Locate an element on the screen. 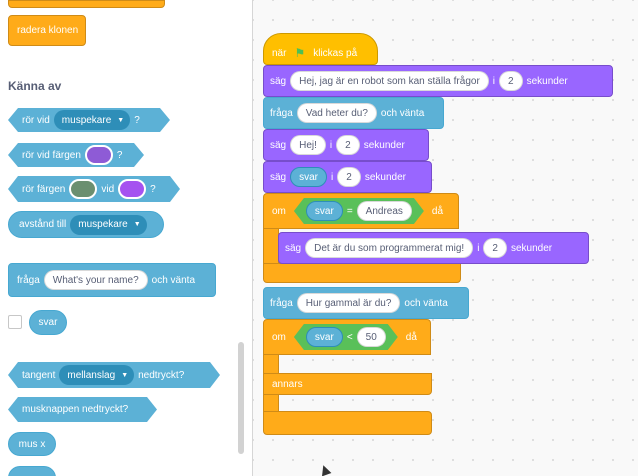 The width and height of the screenshot is (638, 476). mouse-x-reporter: mus x is located at coordinates (32, 444).